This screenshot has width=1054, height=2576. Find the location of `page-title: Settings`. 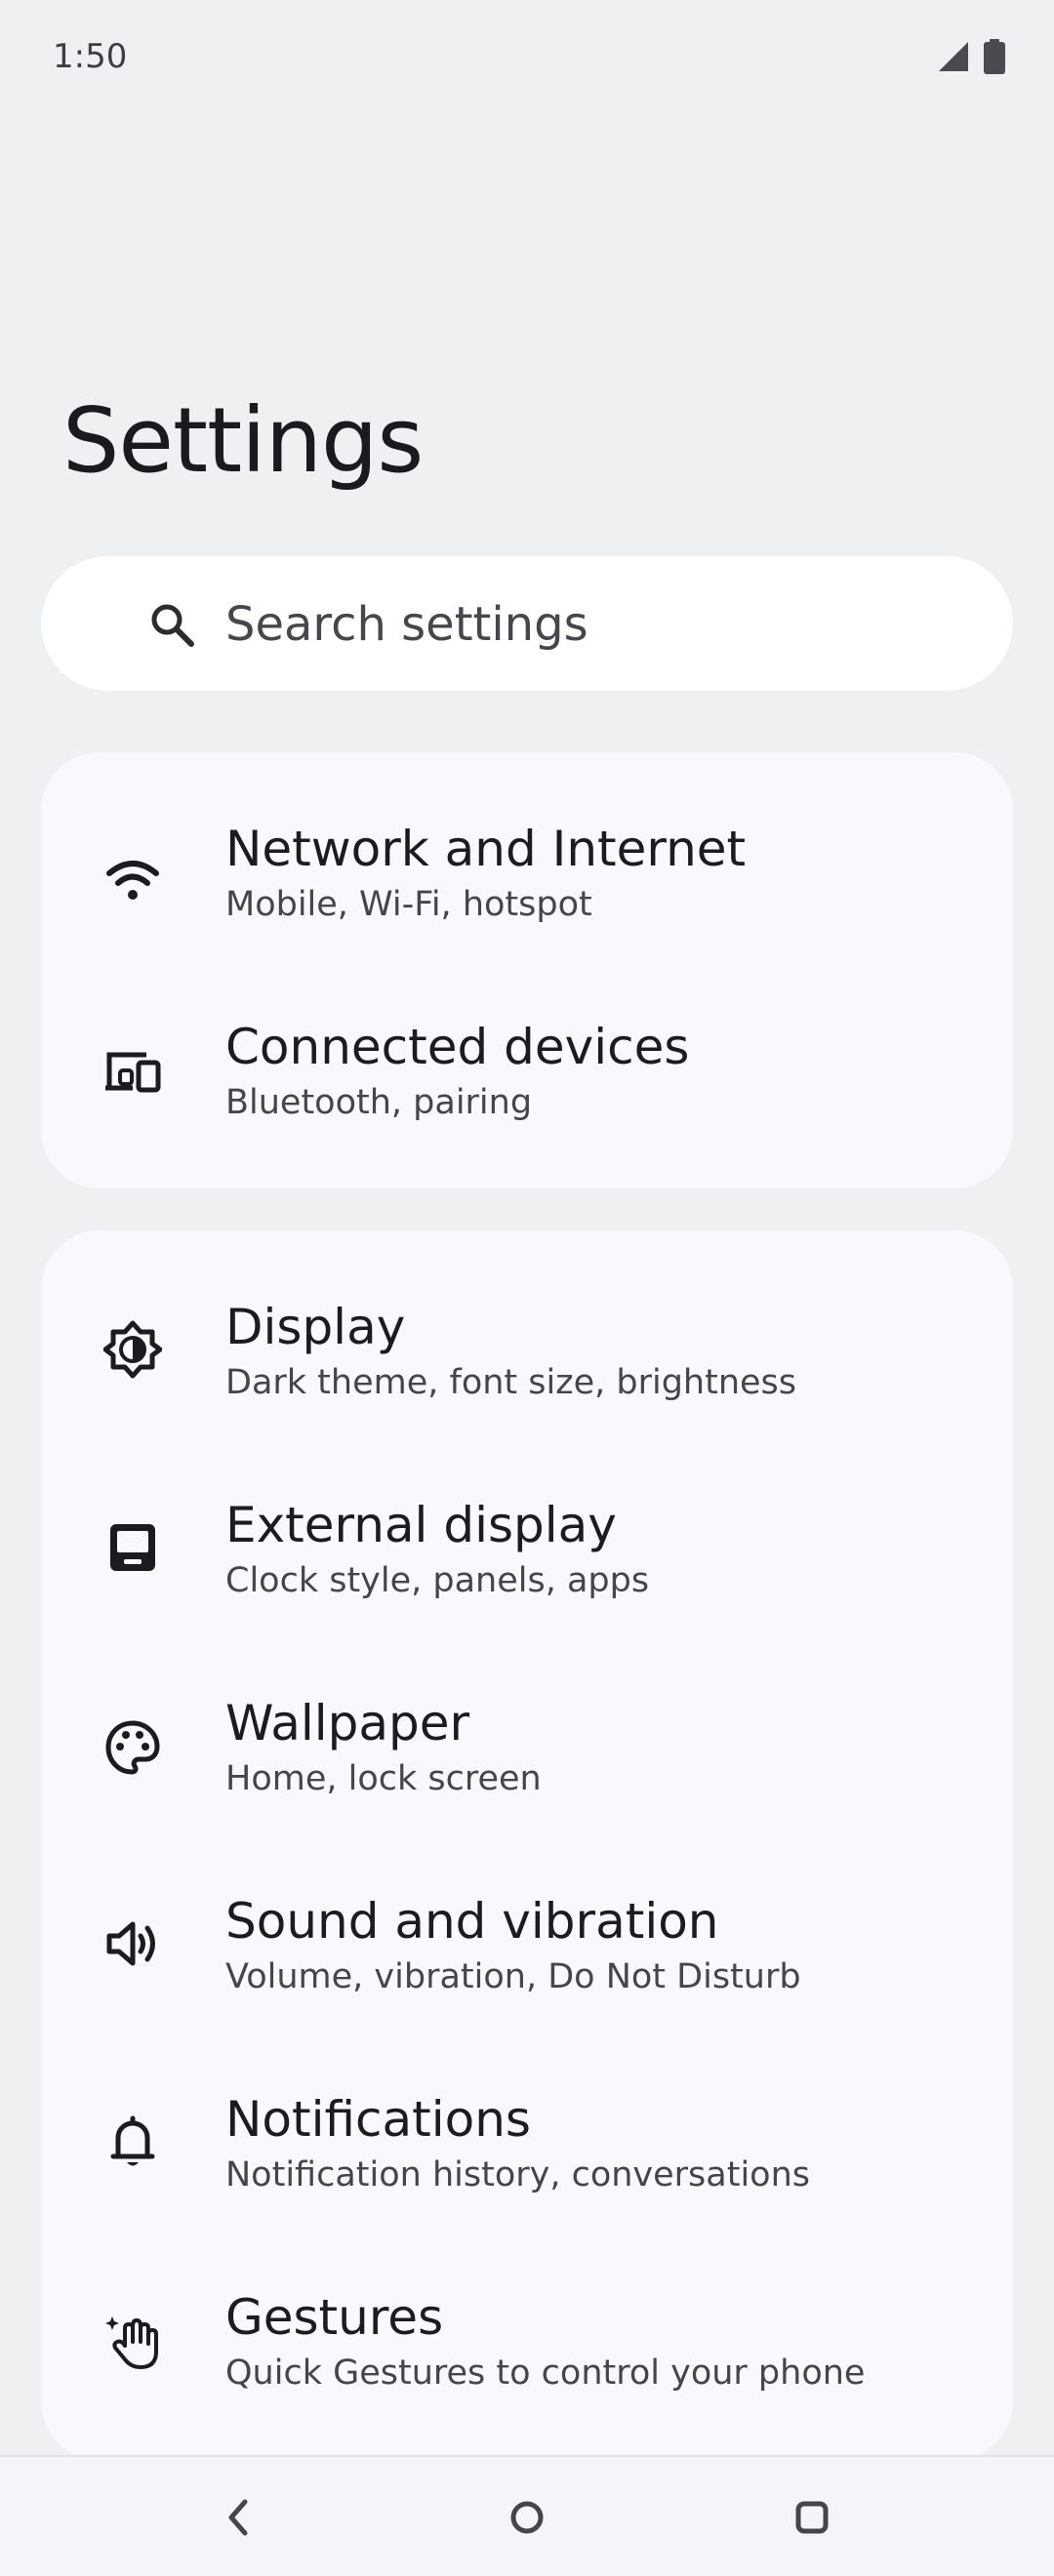

page-title: Settings is located at coordinates (243, 440).